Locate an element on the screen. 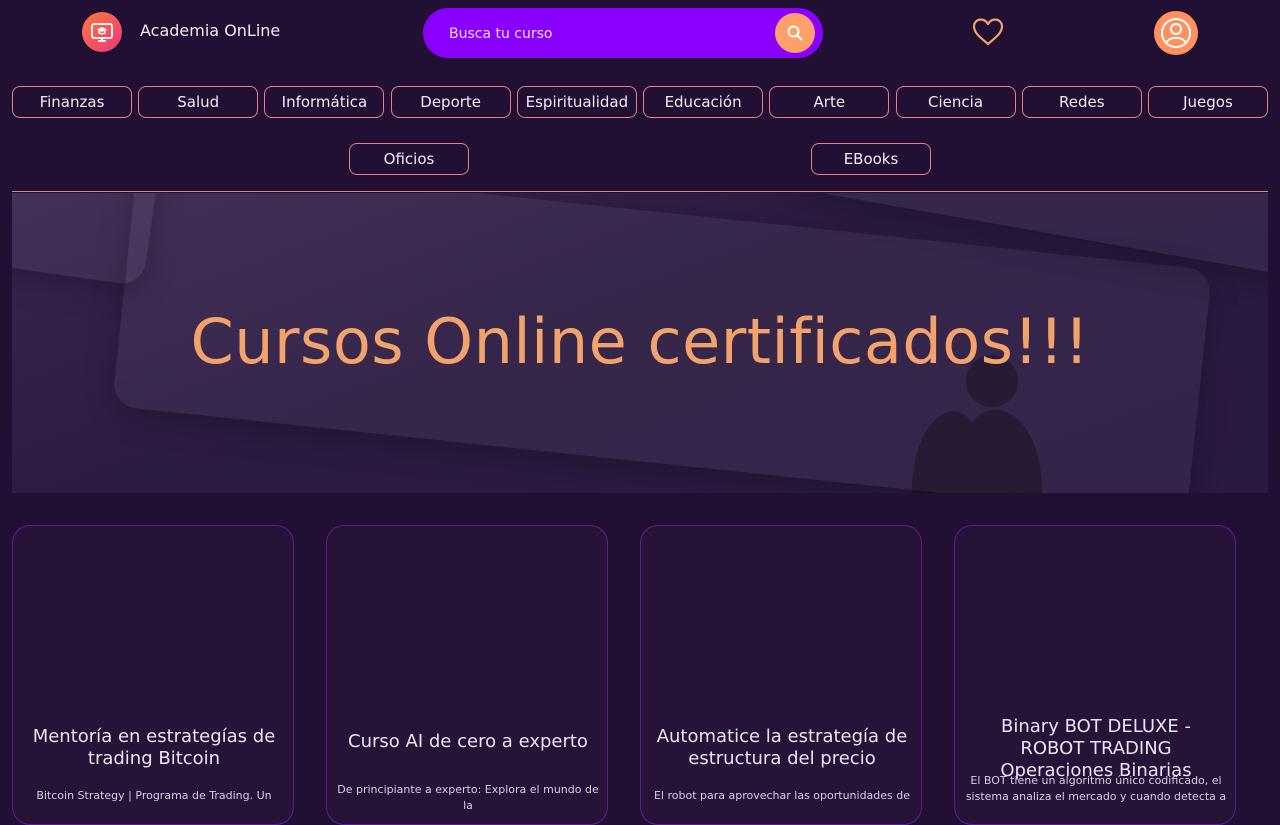 The image size is (1280, 825). keyboard-key-image is located at coordinates (86, 240).